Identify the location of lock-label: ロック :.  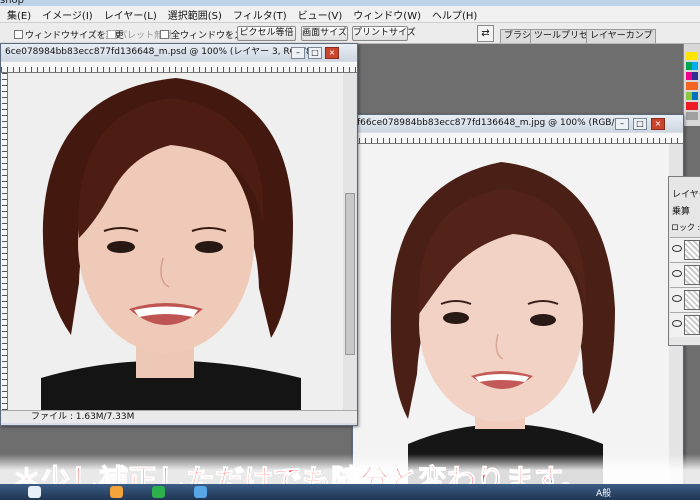
(685, 227).